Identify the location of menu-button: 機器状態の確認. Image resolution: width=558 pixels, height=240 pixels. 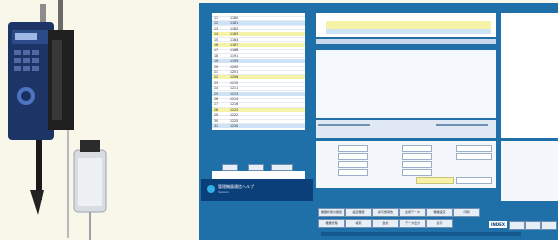
(331, 212).